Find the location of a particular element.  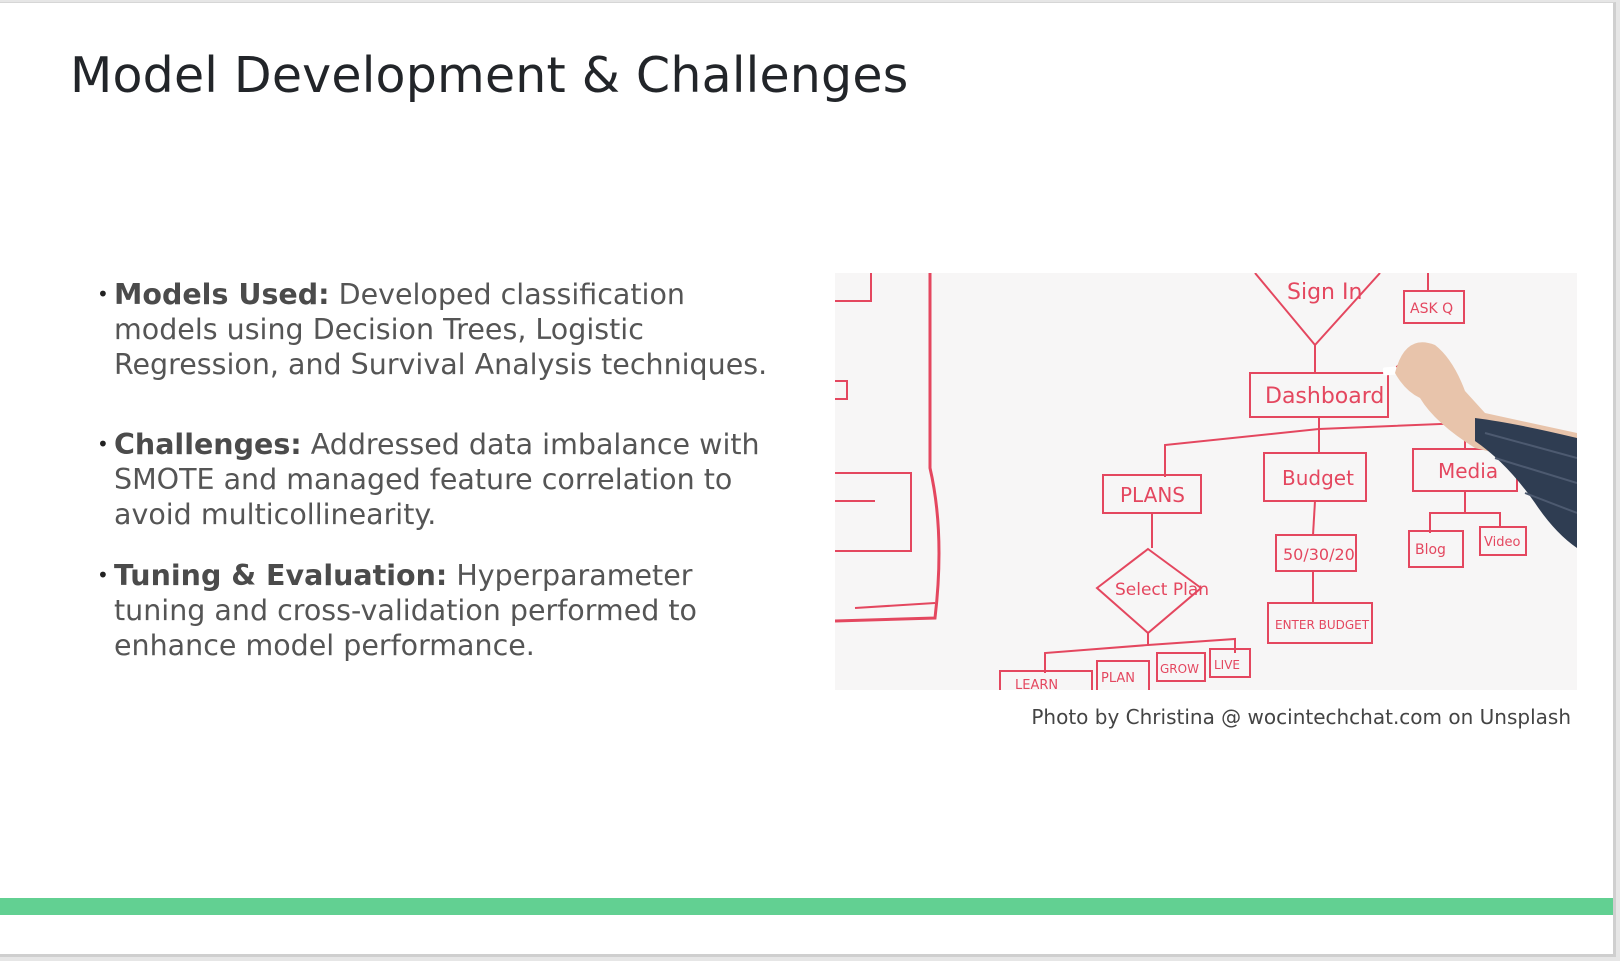

wb-label: Sign In is located at coordinates (1324, 292).